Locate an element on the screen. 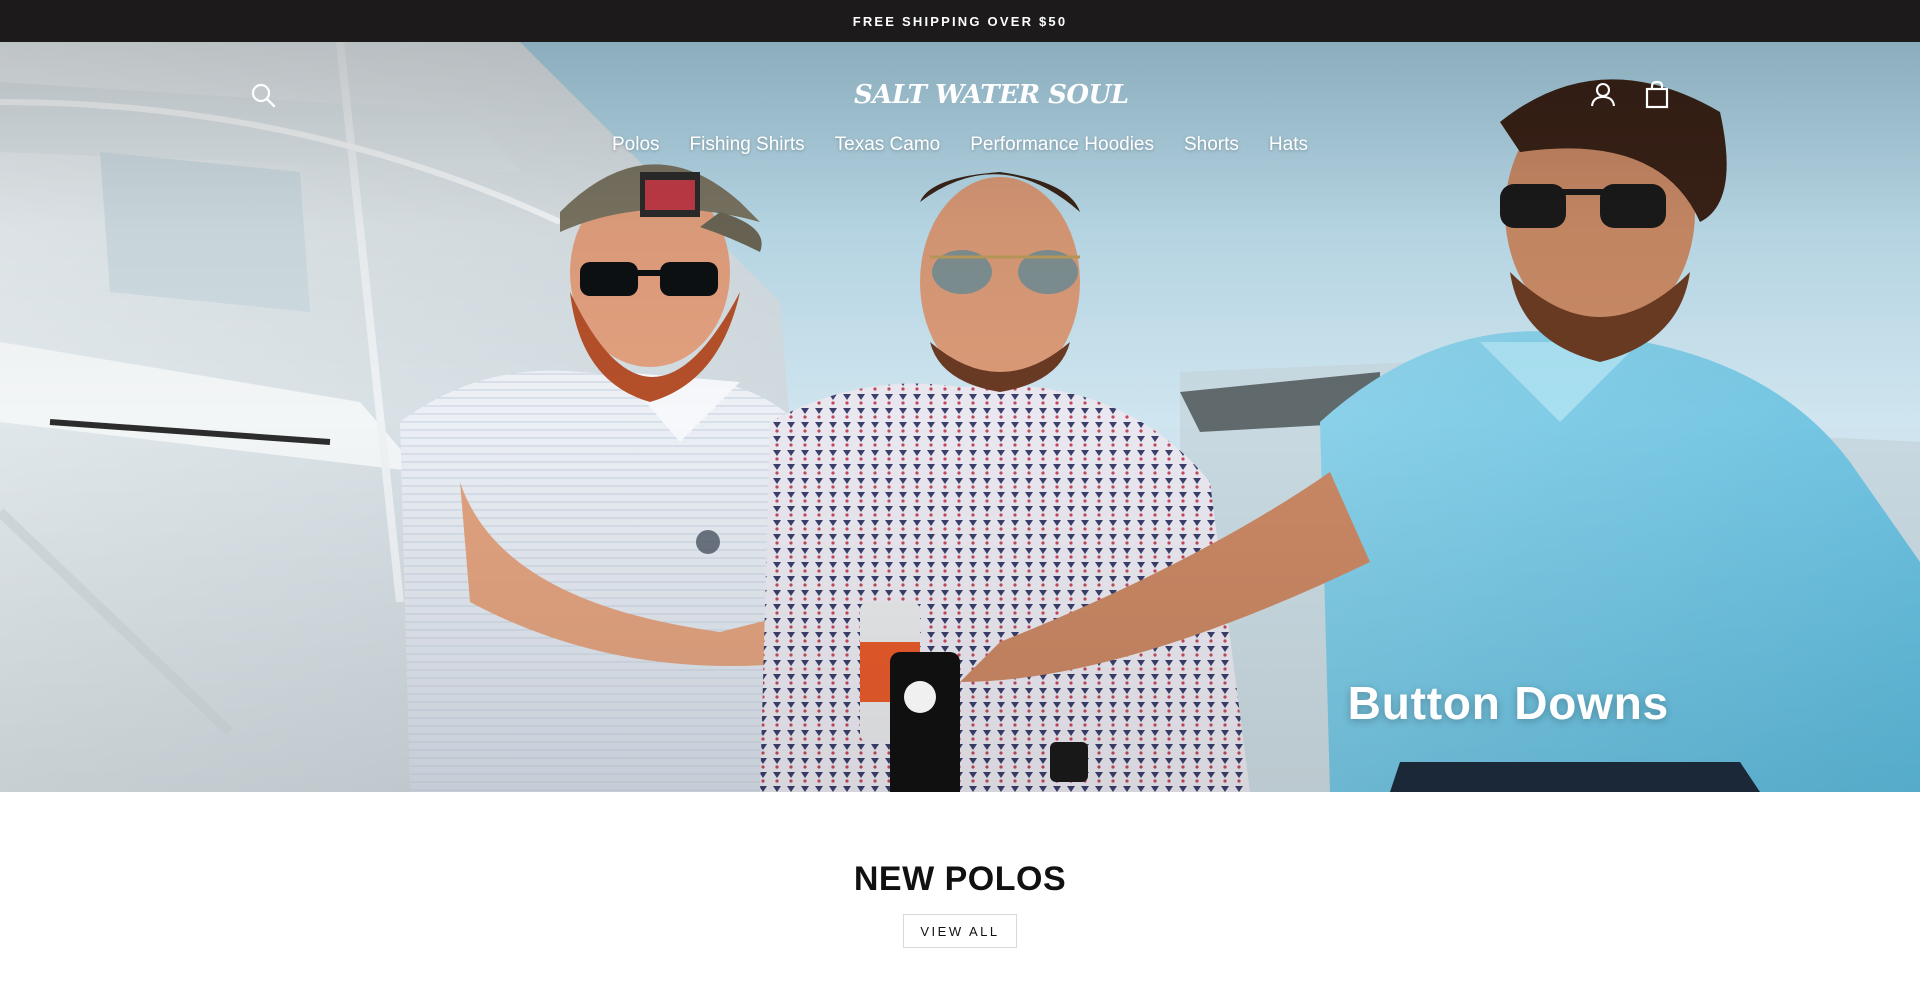 Image resolution: width=1920 pixels, height=993 pixels. nav-item-performance-hoodies: Performance Hoodies is located at coordinates (1062, 145).